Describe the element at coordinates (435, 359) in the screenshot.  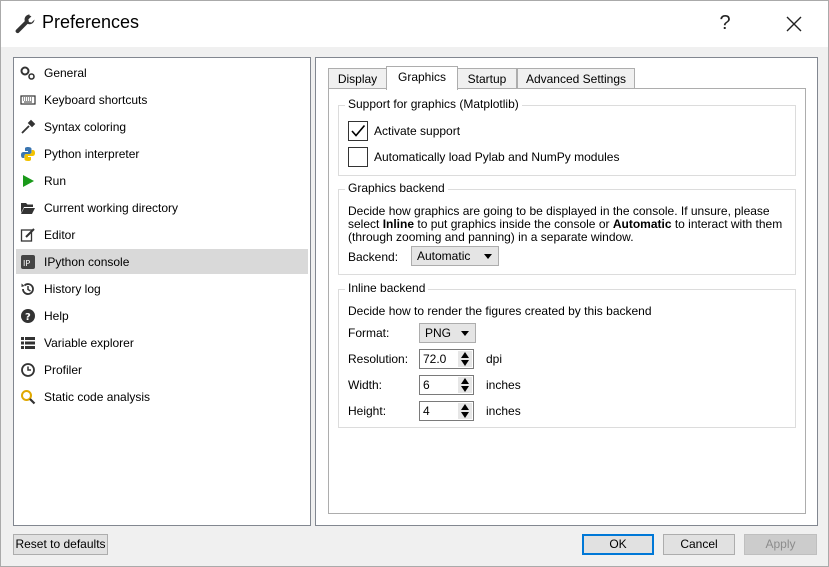
I see `resolution-value: 72.0` at that location.